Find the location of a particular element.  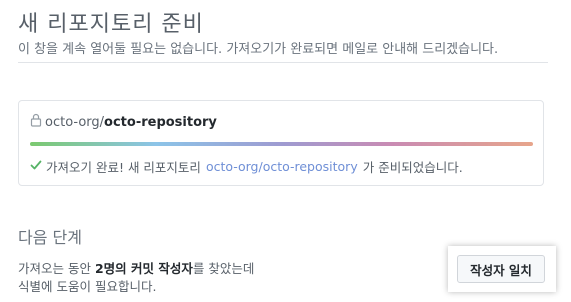

import-progress-fill is located at coordinates (281, 144).